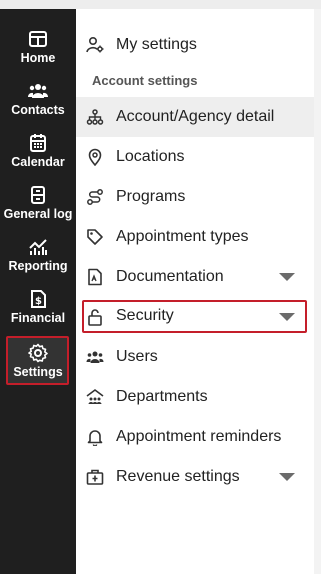 This screenshot has width=321, height=574. Describe the element at coordinates (145, 315) in the screenshot. I see `menu-label-security: Security` at that location.